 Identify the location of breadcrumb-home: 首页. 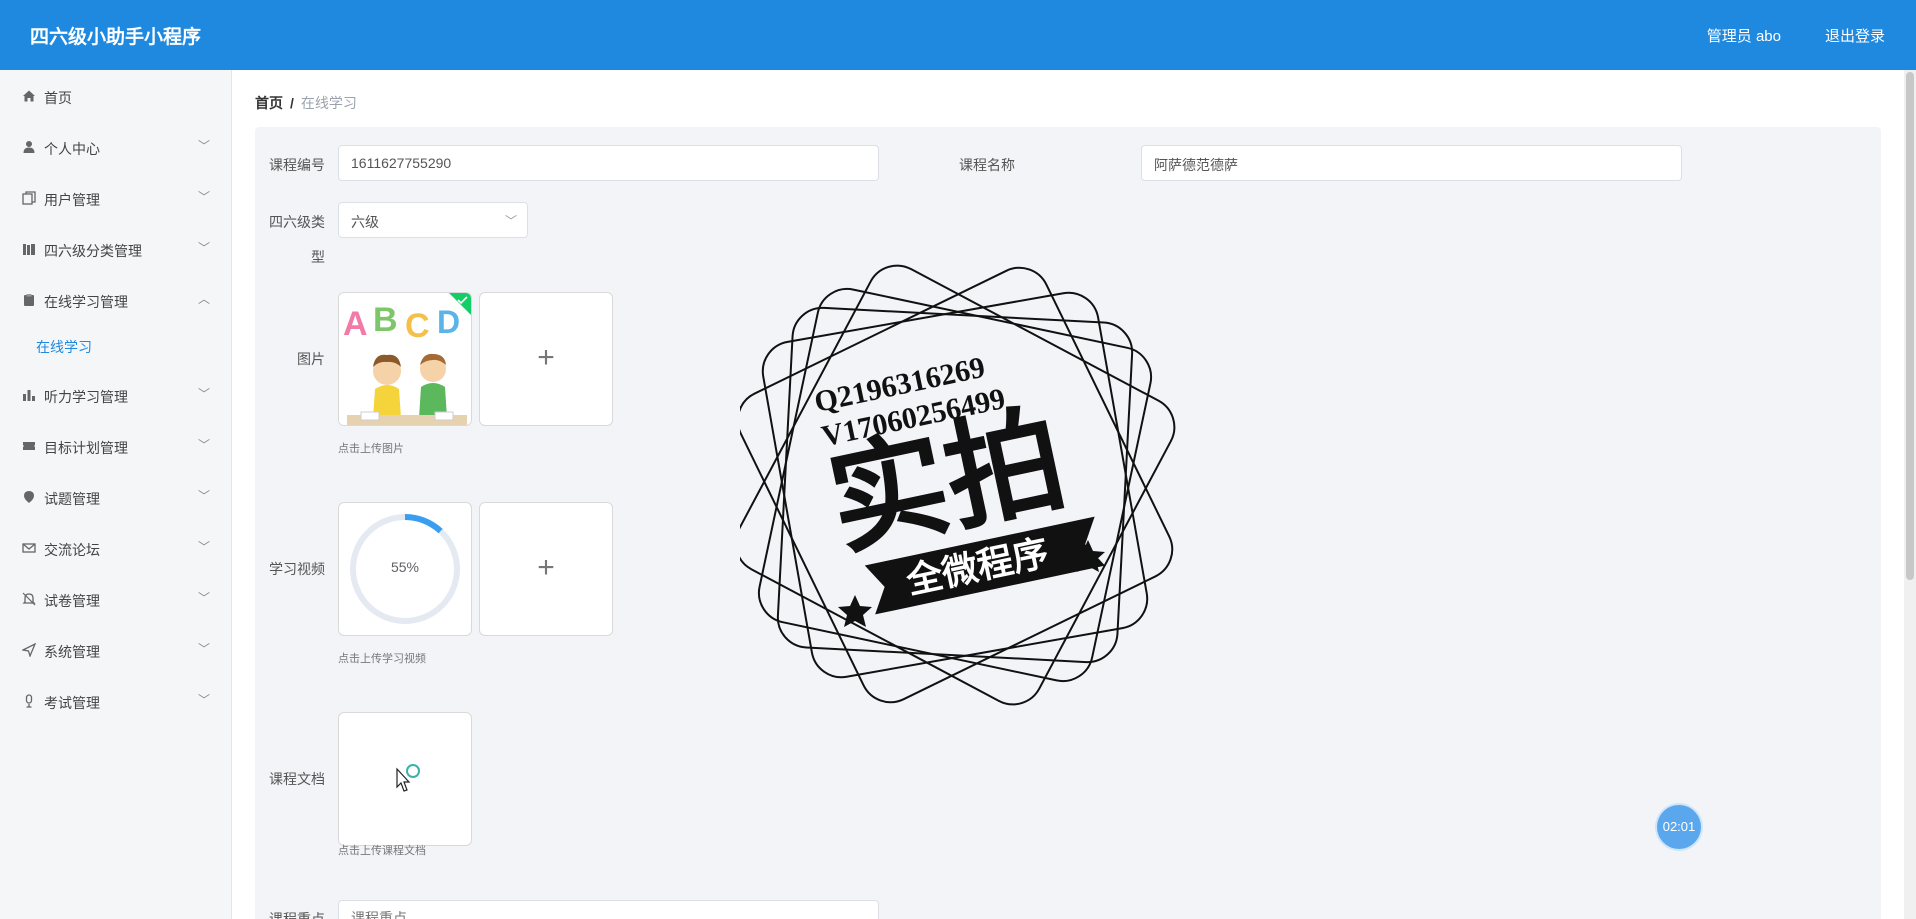
(269, 103).